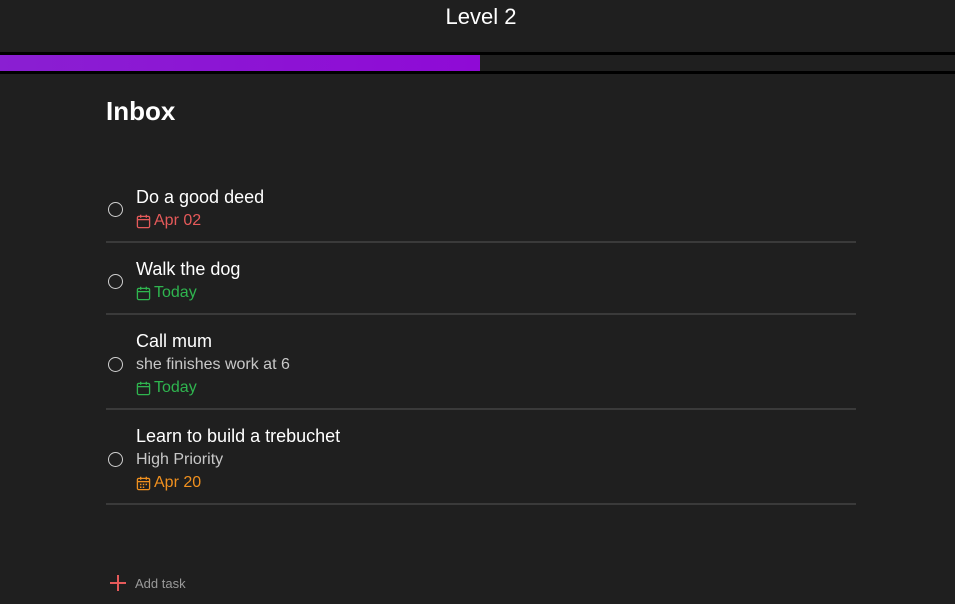  Describe the element at coordinates (496, 364) in the screenshot. I see `task-body: Call mum she finishes work at 6 Today` at that location.